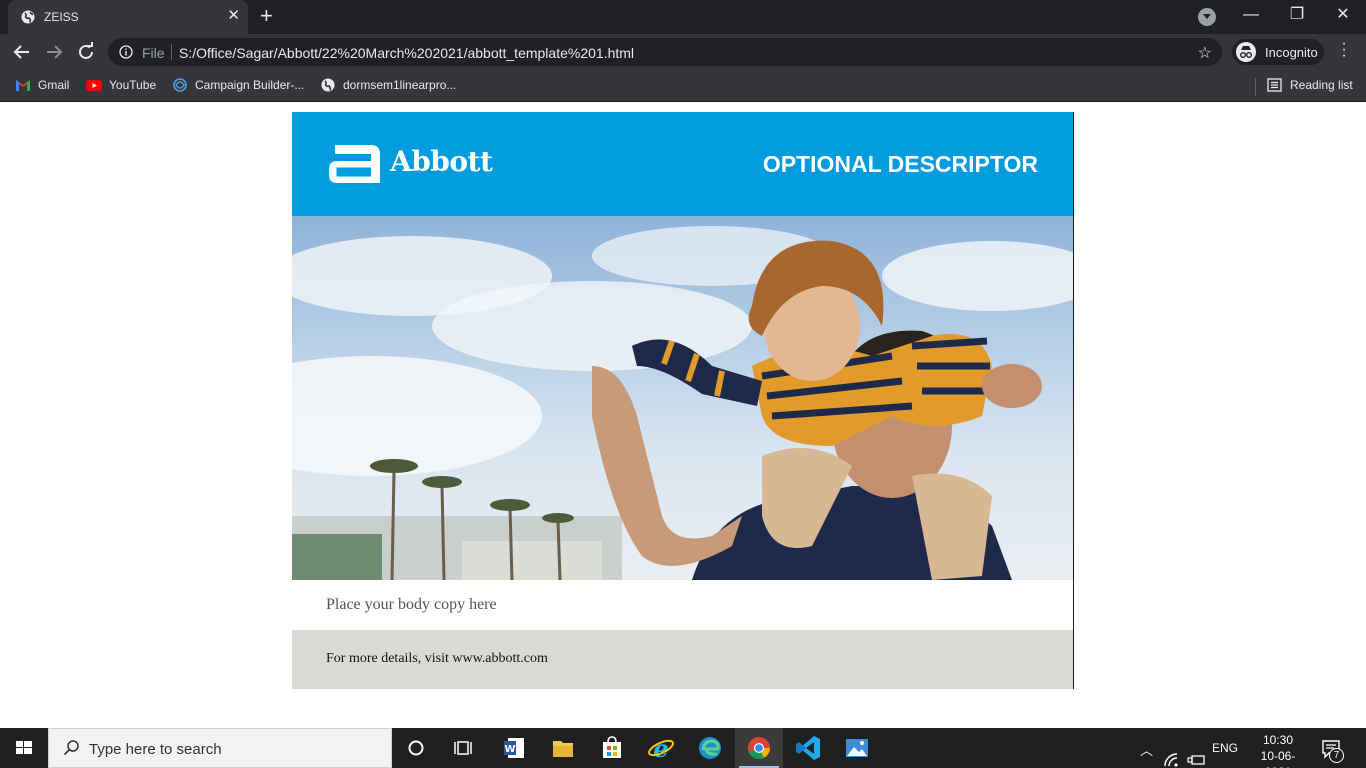 The image size is (1366, 768). I want to click on chevron-down-icon, so click(1207, 16).